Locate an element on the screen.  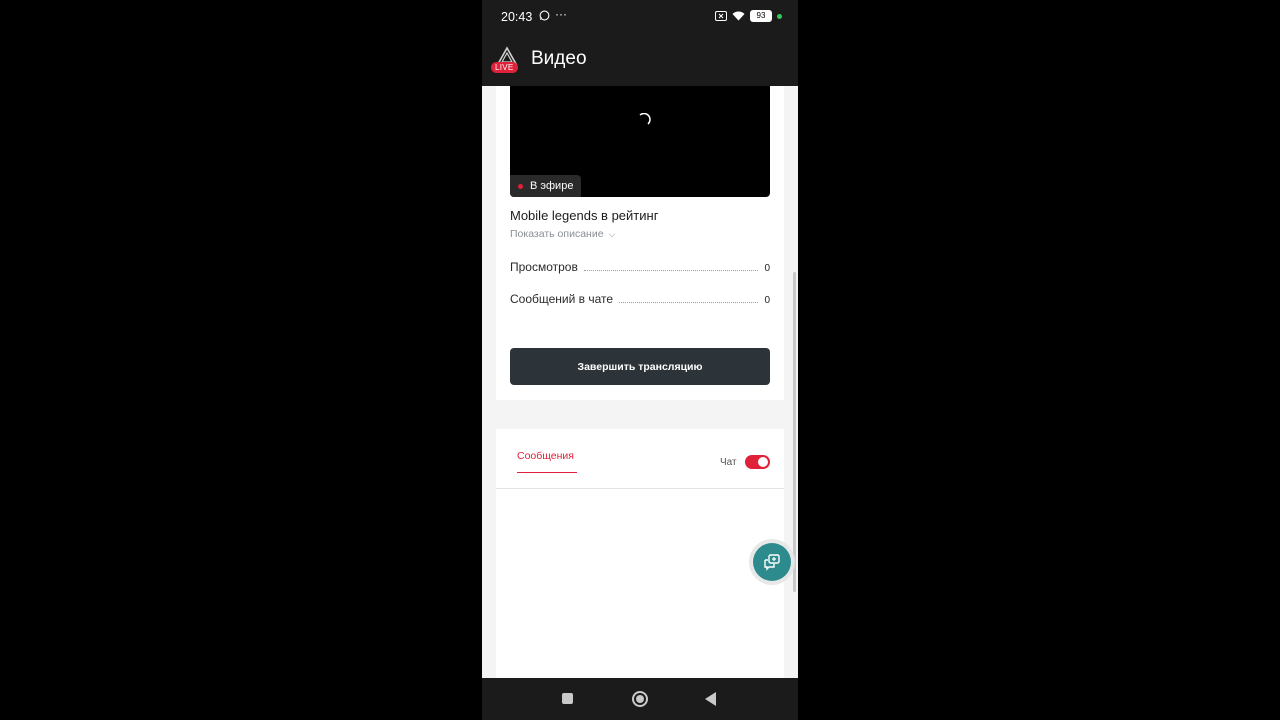
whatsapp-icon is located at coordinates (544, 15).